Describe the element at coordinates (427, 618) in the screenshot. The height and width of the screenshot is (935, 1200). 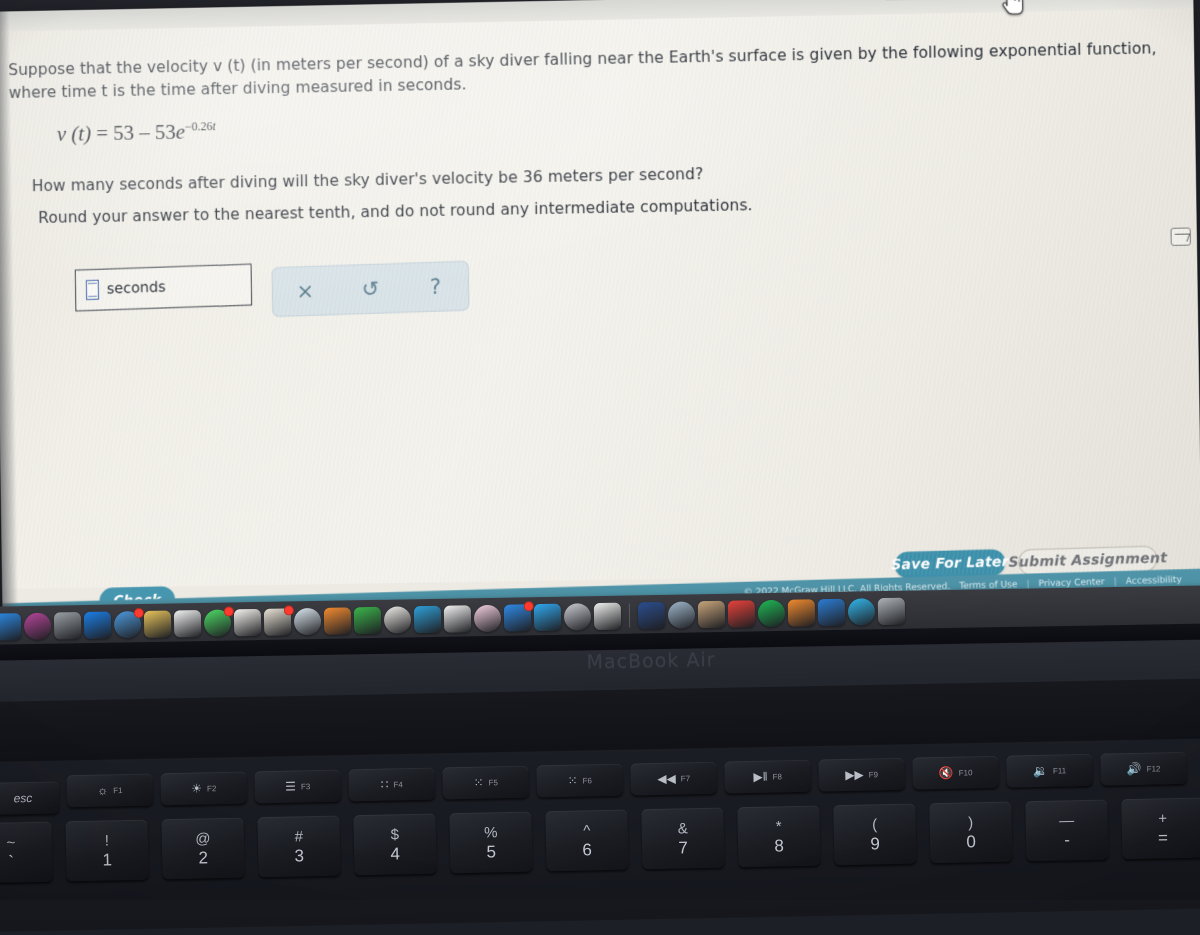
I see `keynote-icon` at that location.